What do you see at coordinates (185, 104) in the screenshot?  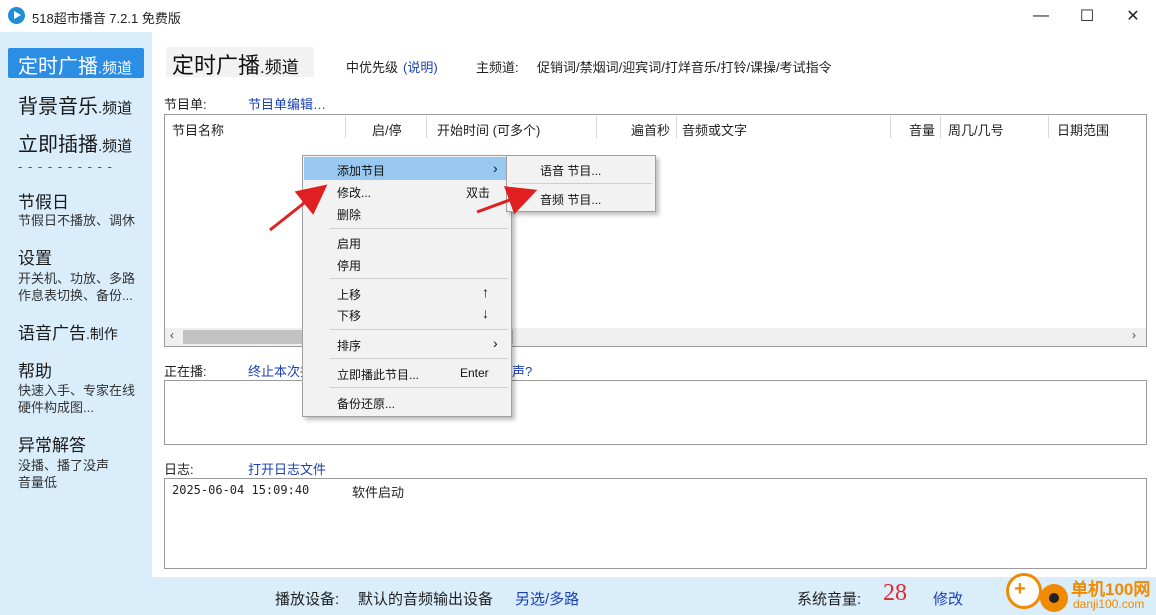 I see `program-list-label: 节目单:` at bounding box center [185, 104].